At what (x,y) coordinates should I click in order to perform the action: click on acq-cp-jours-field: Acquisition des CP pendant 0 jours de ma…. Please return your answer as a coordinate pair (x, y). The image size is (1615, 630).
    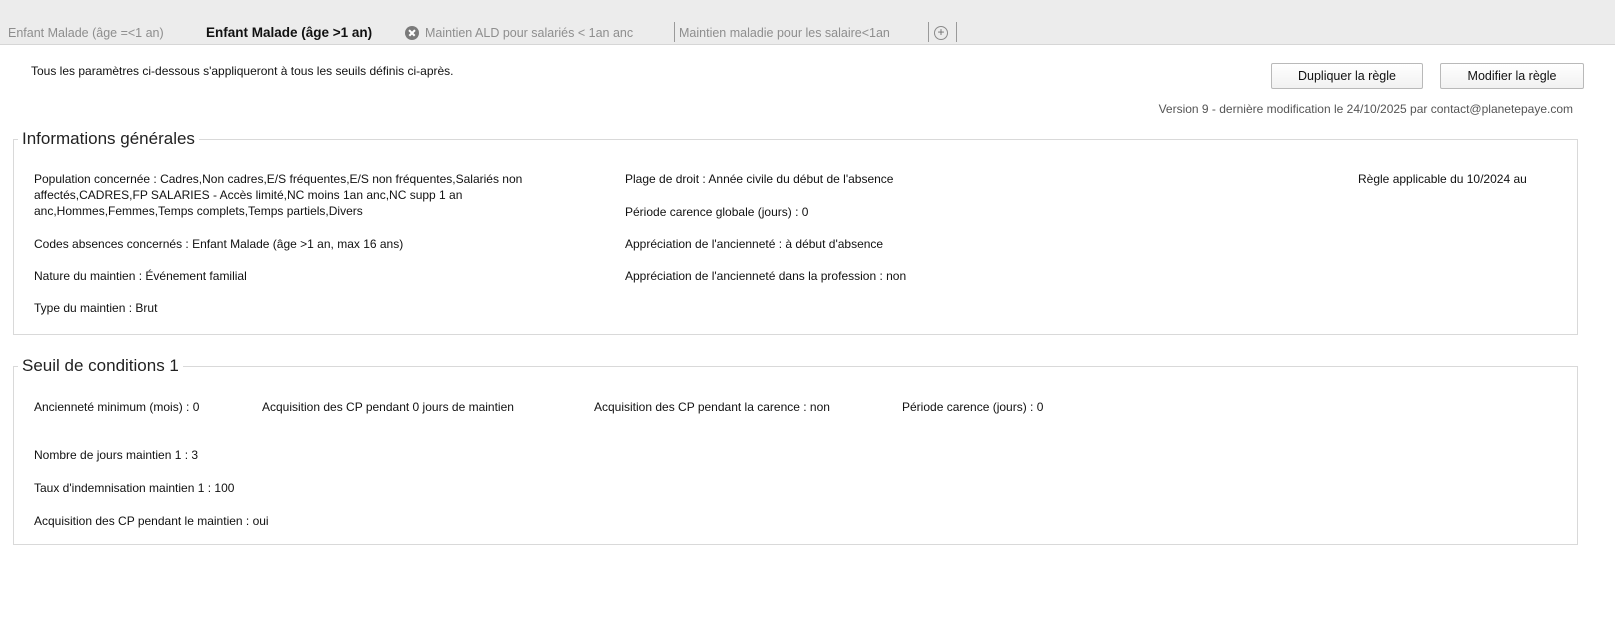
    Looking at the image, I should click on (388, 407).